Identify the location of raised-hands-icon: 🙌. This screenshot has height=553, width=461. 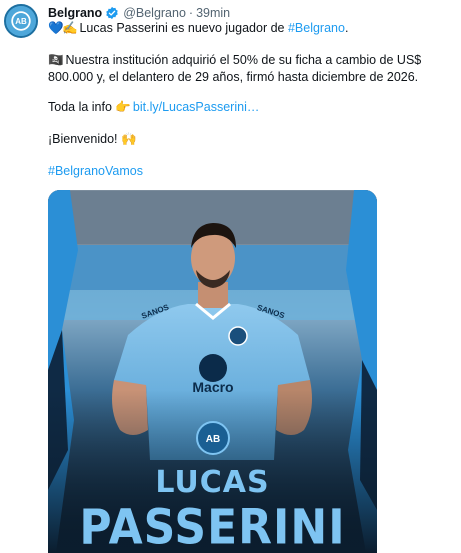
(128, 139).